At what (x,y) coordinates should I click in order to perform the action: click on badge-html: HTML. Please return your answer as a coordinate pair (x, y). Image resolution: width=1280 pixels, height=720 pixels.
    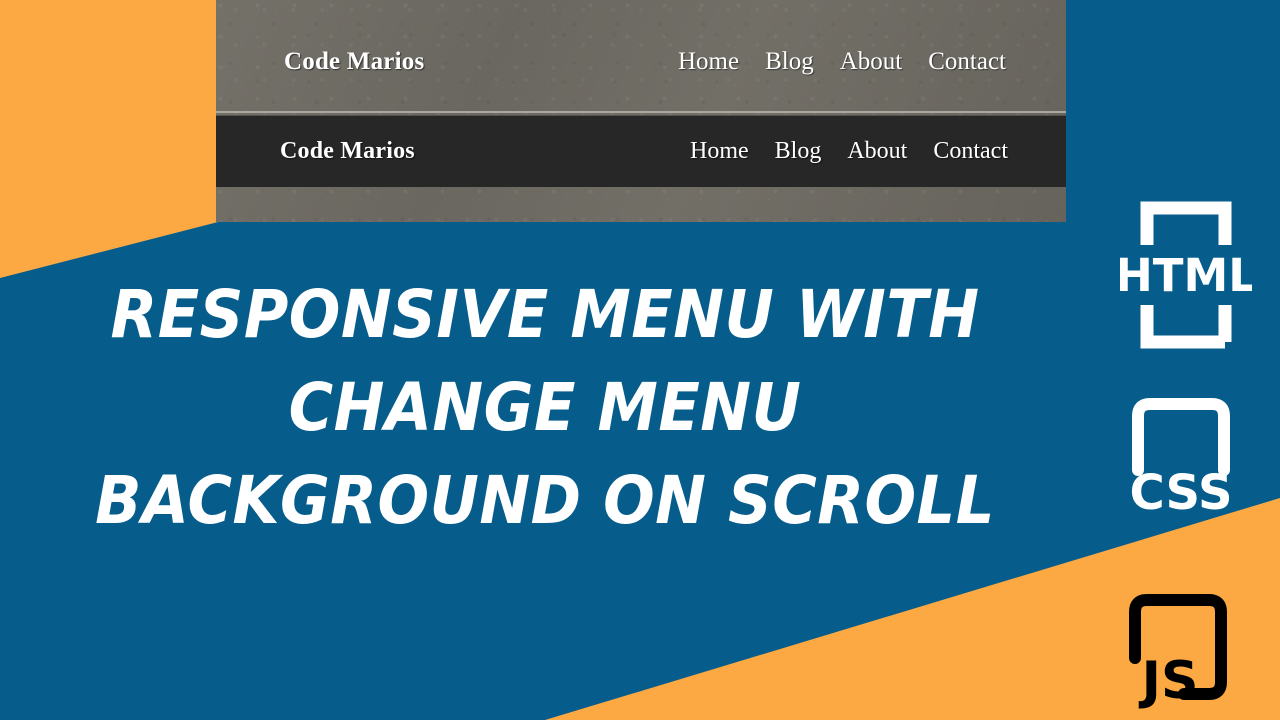
    Looking at the image, I should click on (1186, 275).